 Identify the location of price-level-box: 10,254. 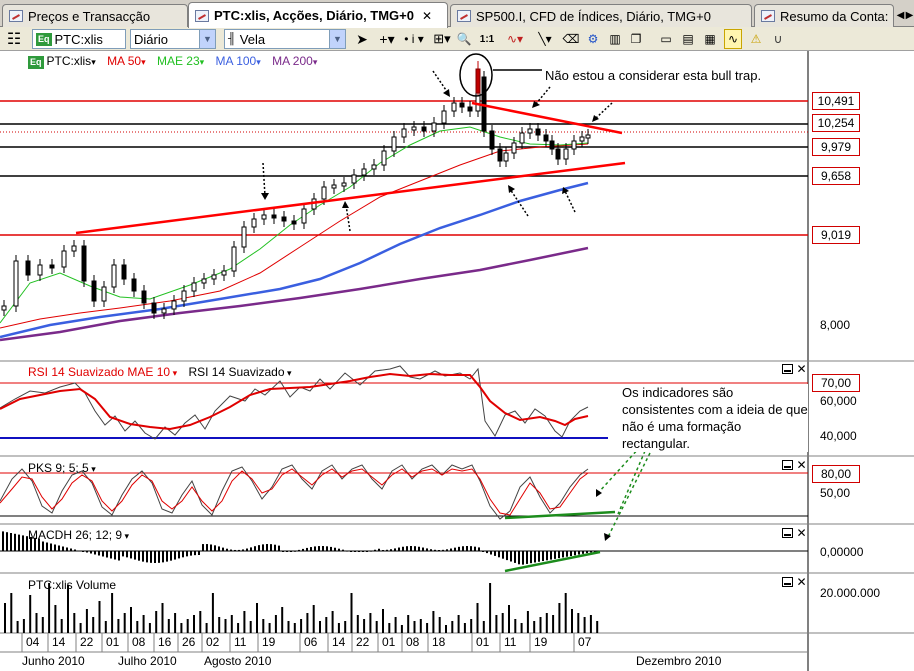
(836, 123).